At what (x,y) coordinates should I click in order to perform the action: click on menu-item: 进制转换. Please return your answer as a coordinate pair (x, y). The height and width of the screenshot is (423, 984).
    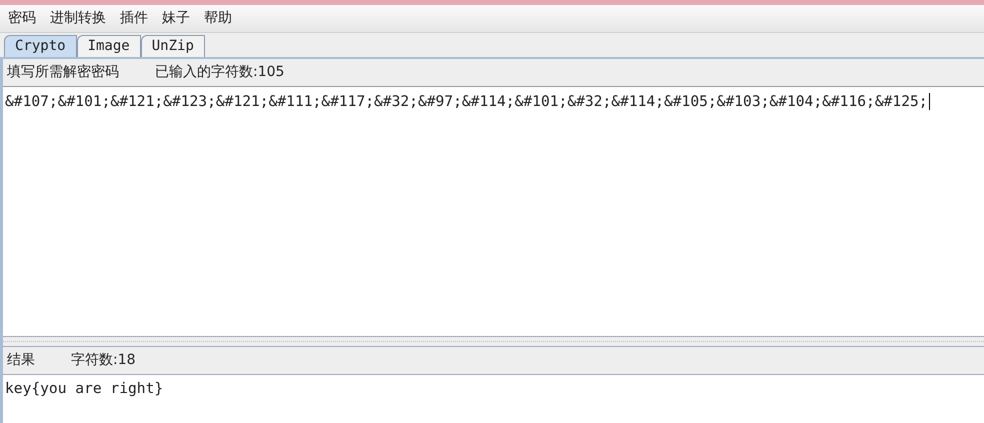
    Looking at the image, I should click on (78, 18).